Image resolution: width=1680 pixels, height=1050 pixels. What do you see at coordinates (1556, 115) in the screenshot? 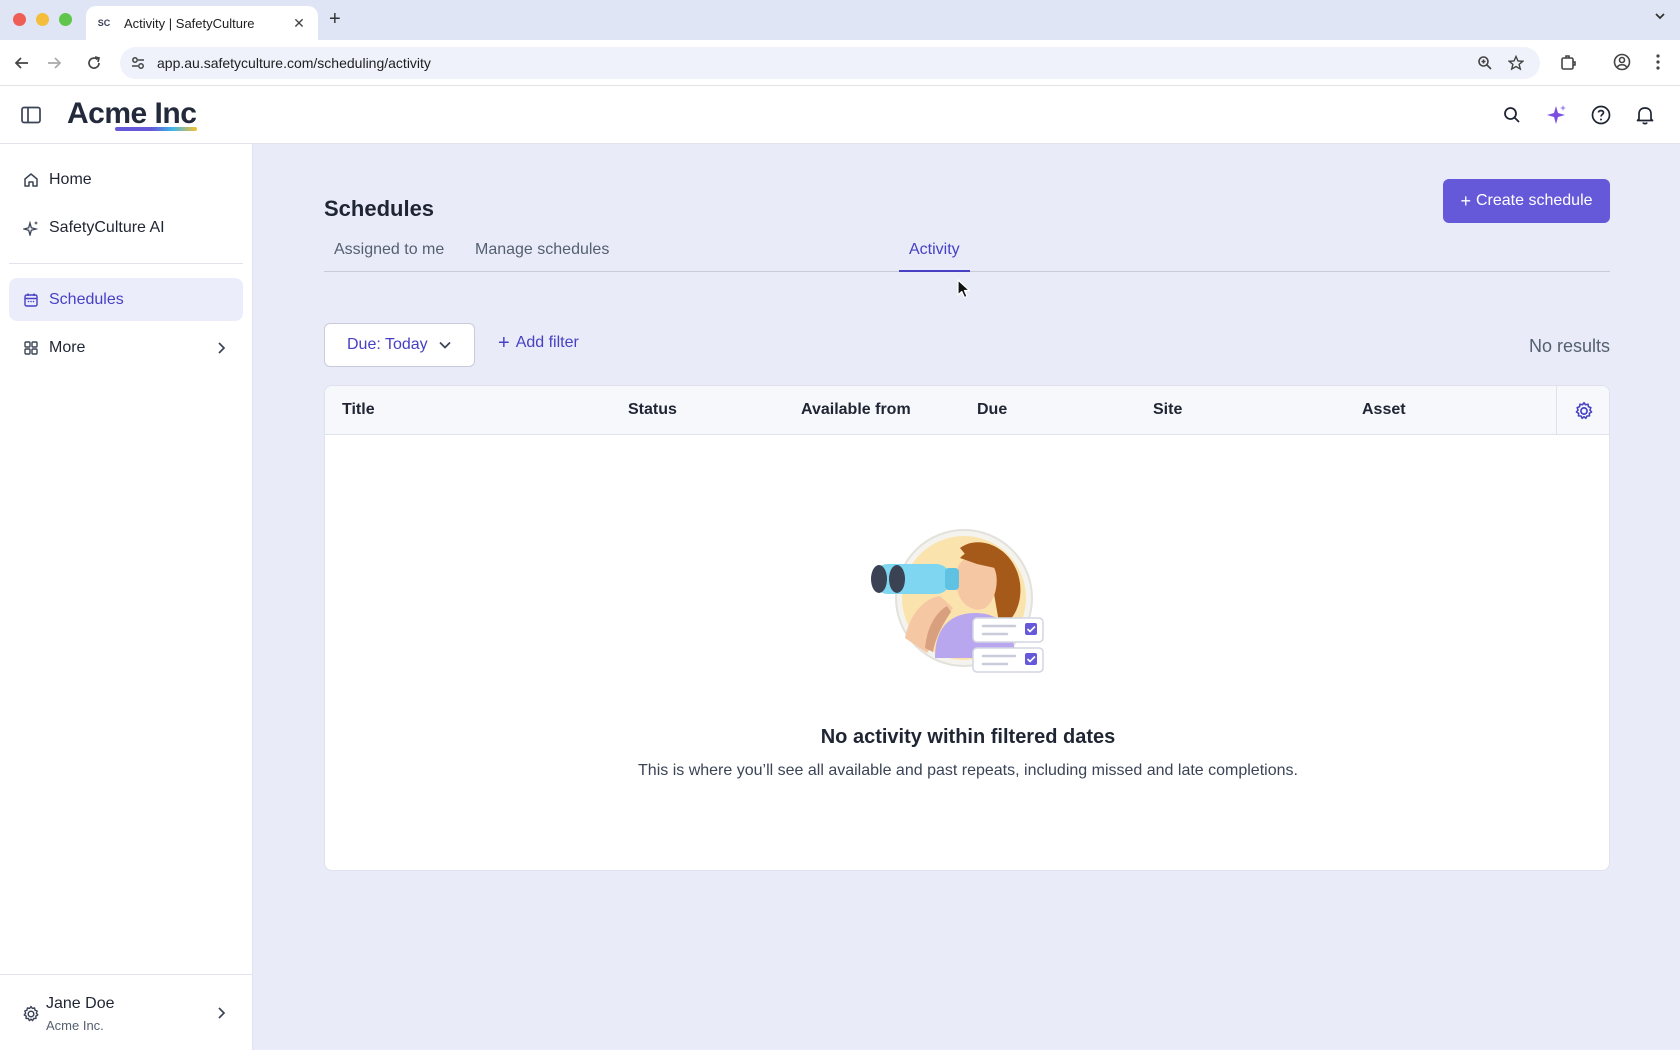
I see `ai-sparkle-icon` at bounding box center [1556, 115].